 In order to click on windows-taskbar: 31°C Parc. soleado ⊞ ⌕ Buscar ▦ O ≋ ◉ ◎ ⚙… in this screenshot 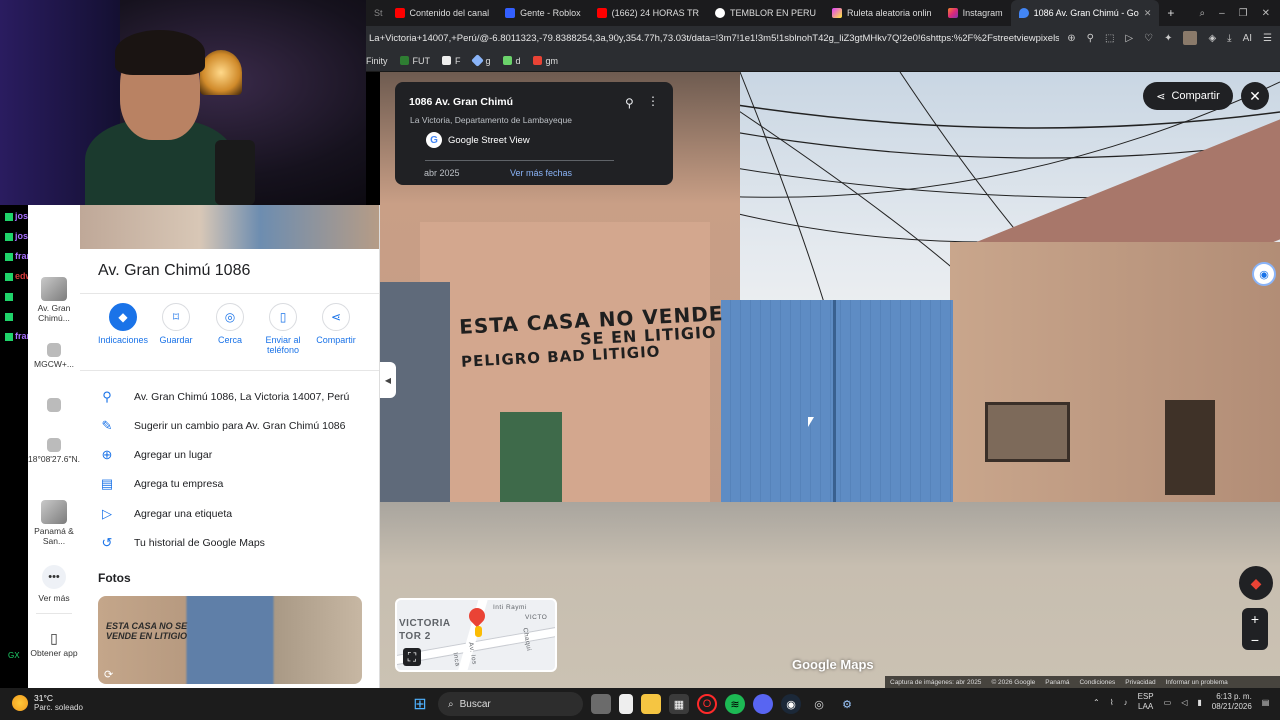, I will do `click(640, 704)`.